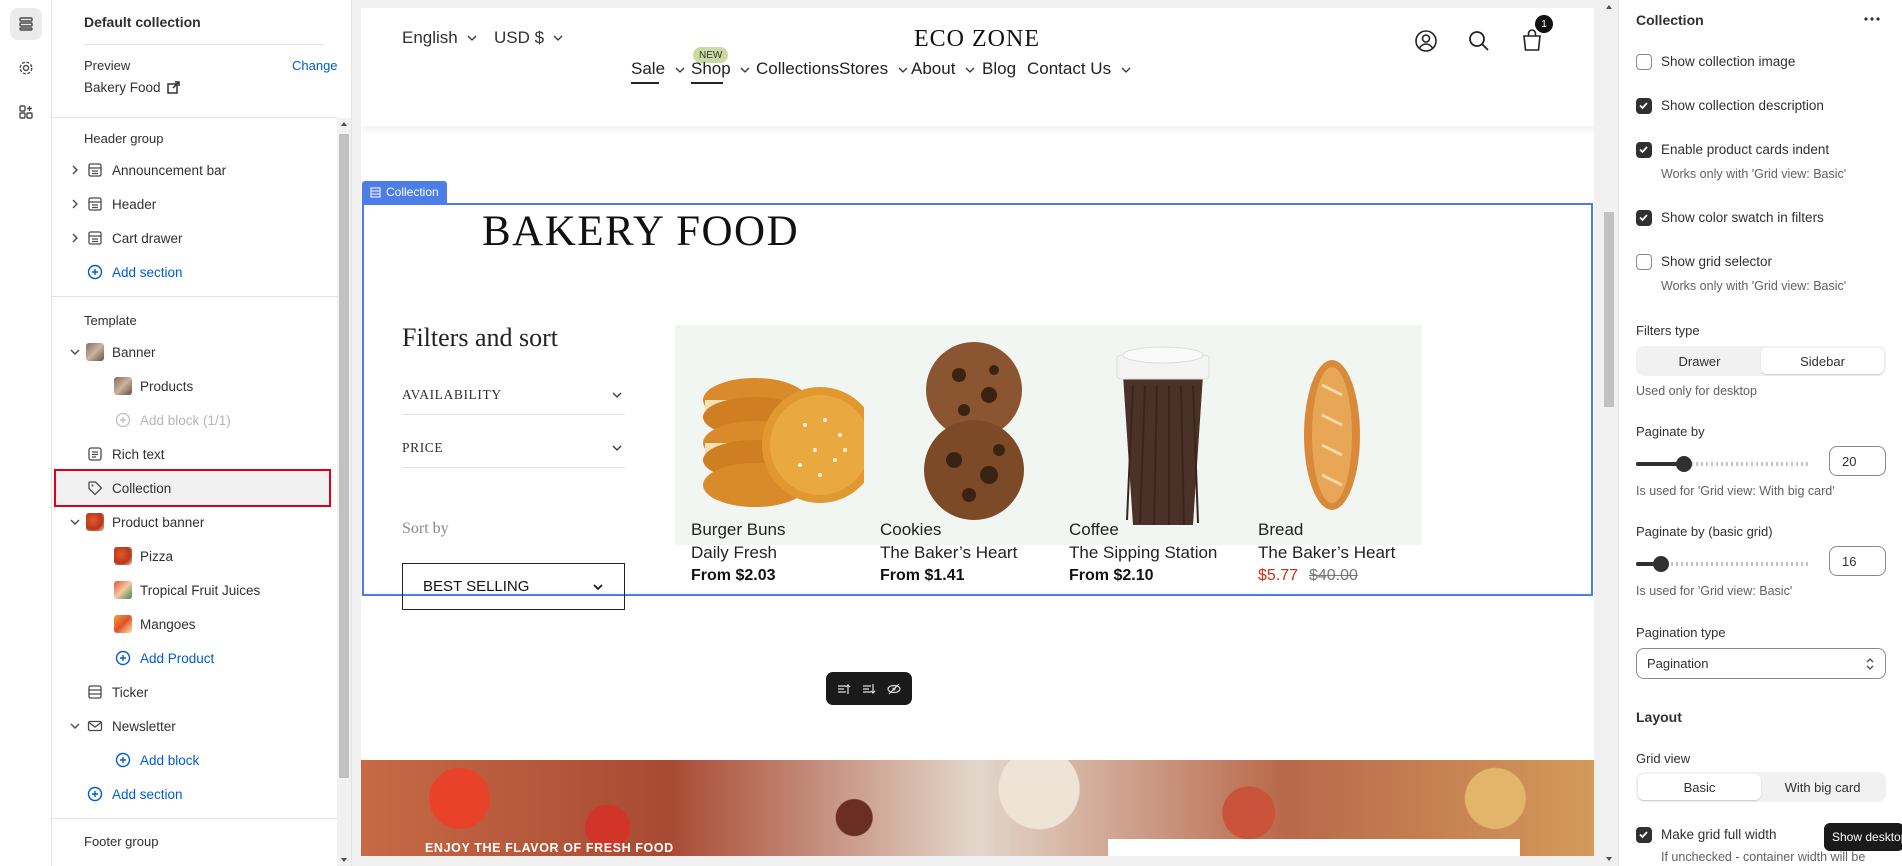  I want to click on paginate-slider-track, so click(1723, 464).